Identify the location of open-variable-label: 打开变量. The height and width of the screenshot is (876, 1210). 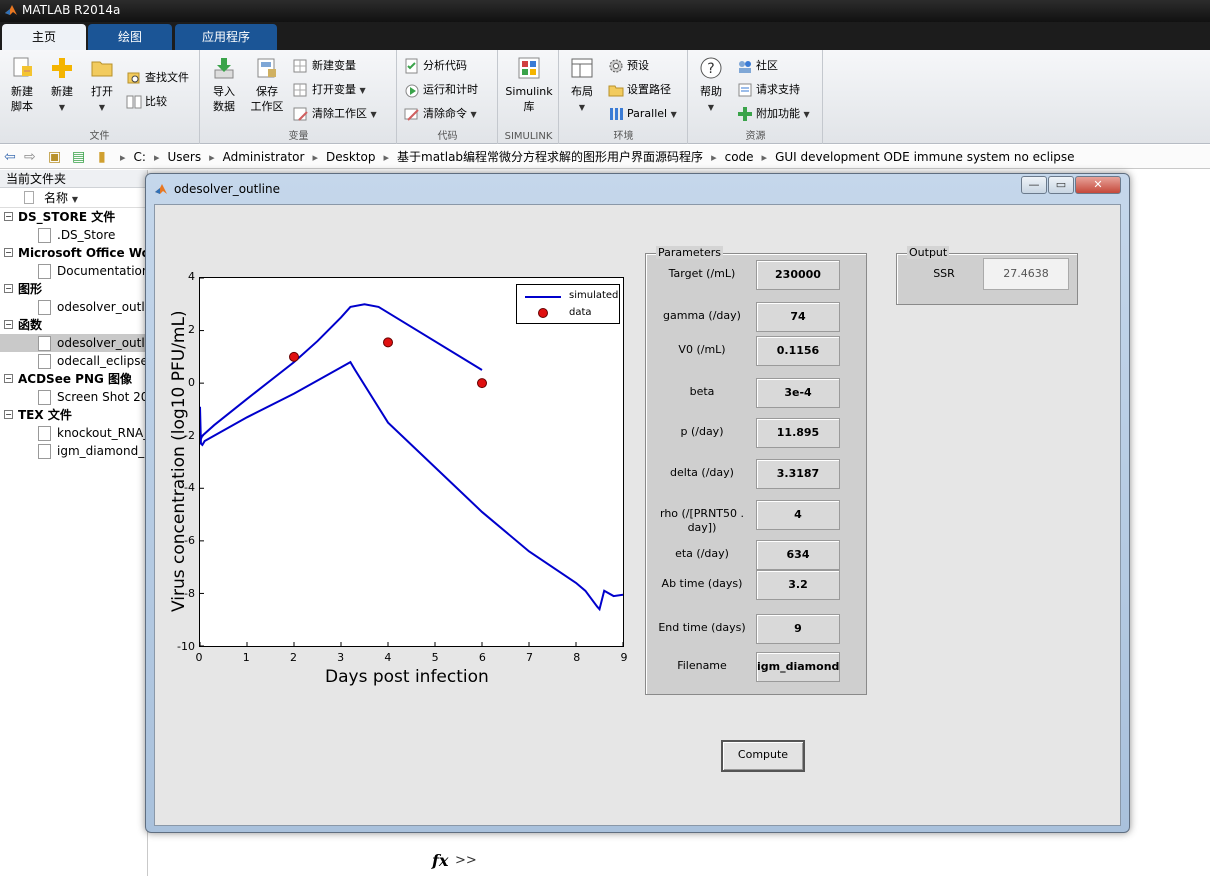
(334, 89).